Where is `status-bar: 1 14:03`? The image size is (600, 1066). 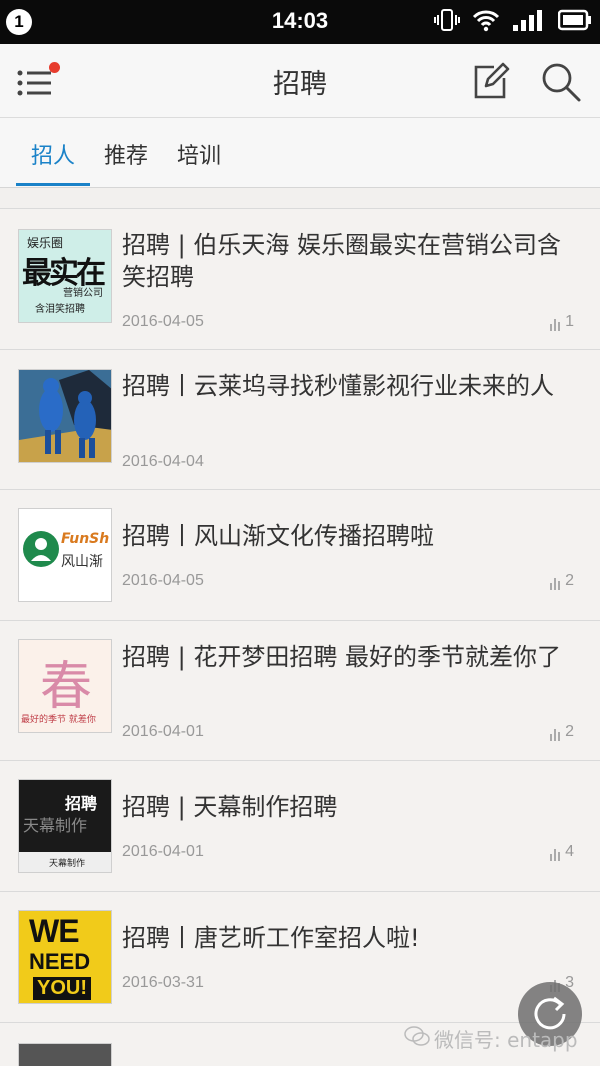 status-bar: 1 14:03 is located at coordinates (300, 22).